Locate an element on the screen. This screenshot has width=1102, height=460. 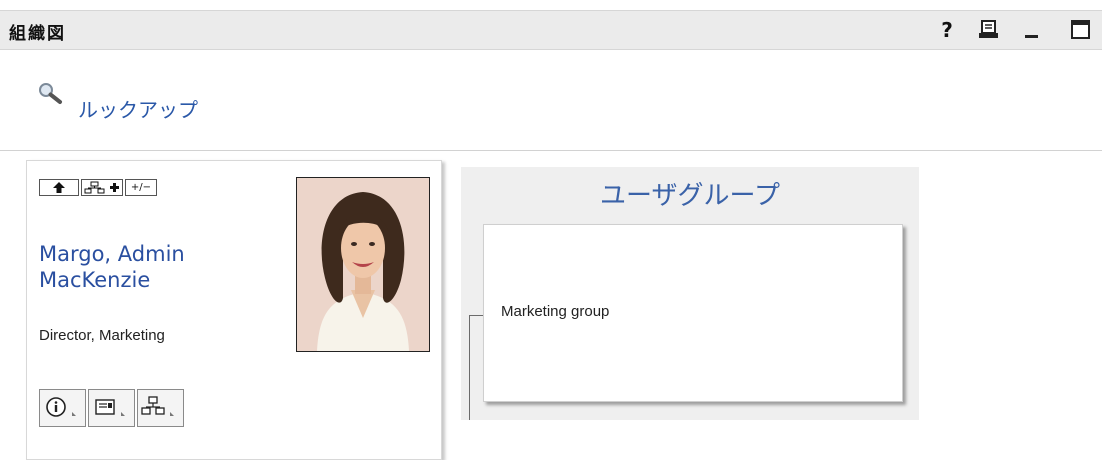
expand-collapse-icon: +/− is located at coordinates (141, 187).